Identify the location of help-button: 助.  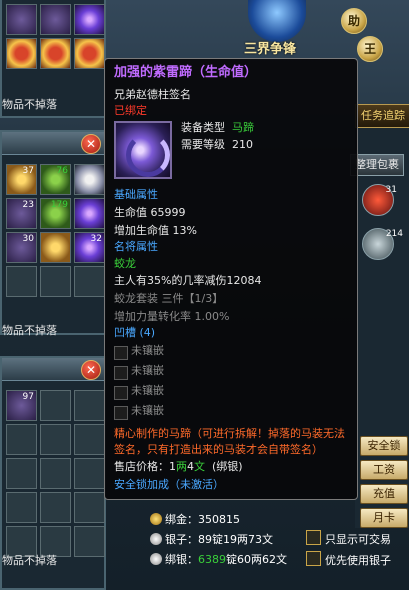
(354, 21).